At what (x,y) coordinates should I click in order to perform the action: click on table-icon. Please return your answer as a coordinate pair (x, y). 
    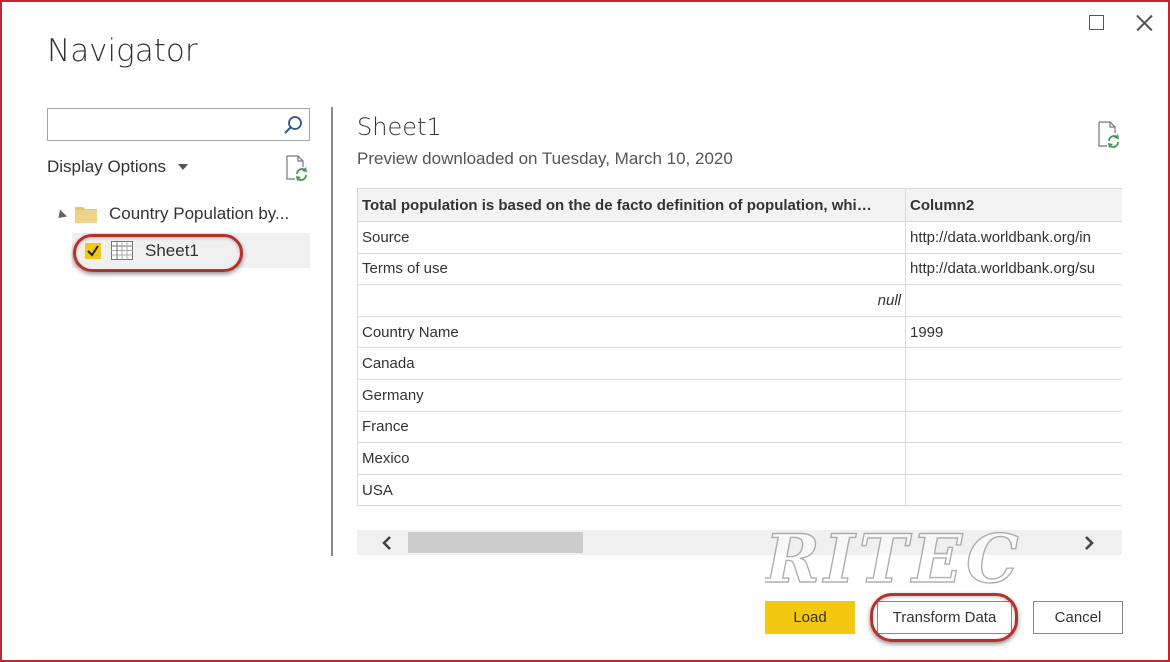
    Looking at the image, I should click on (122, 250).